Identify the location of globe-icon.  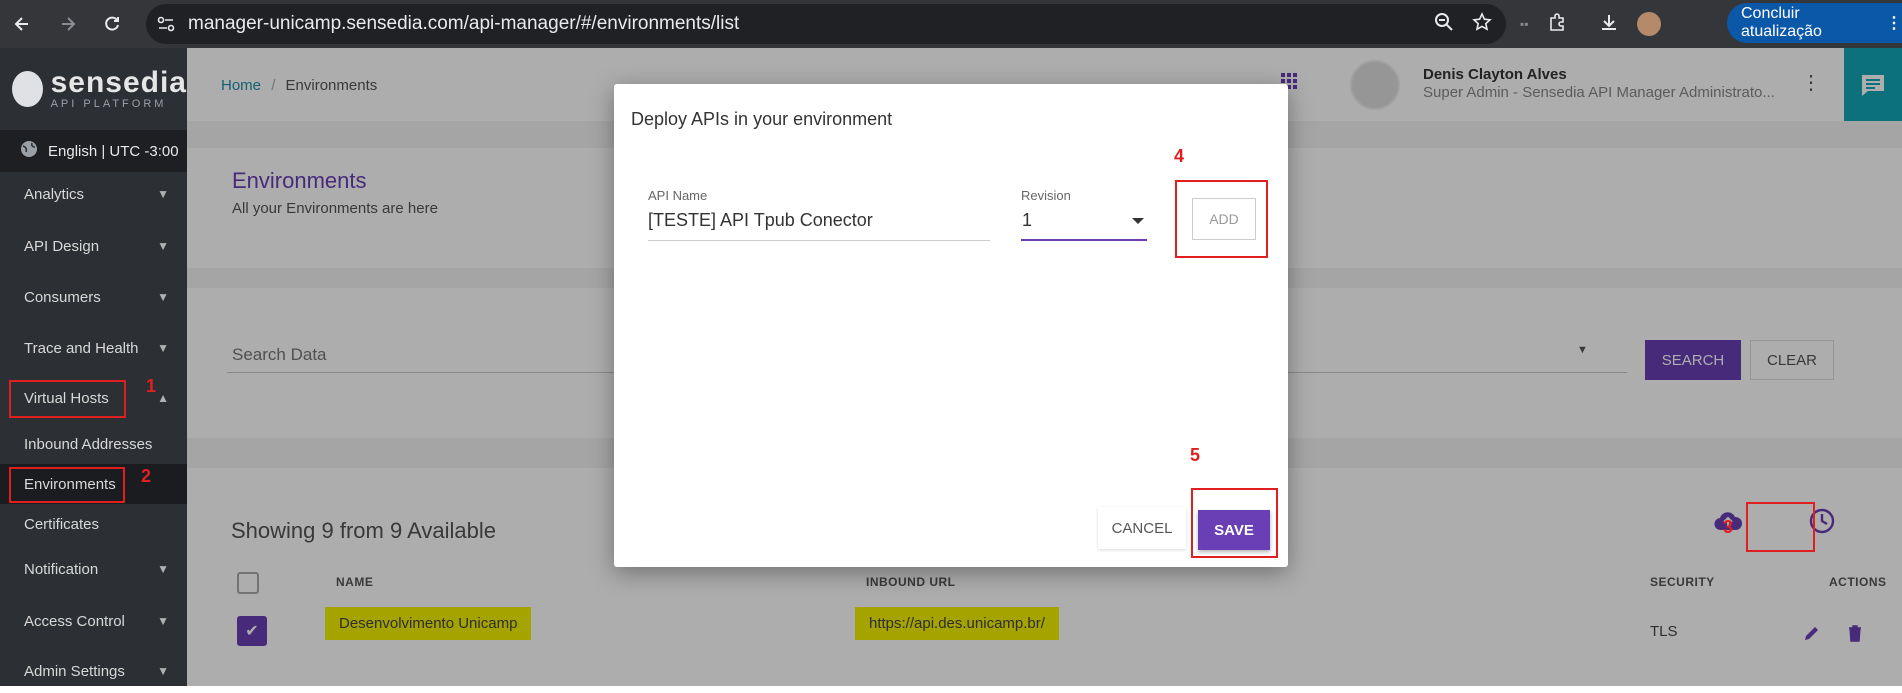
(29, 151).